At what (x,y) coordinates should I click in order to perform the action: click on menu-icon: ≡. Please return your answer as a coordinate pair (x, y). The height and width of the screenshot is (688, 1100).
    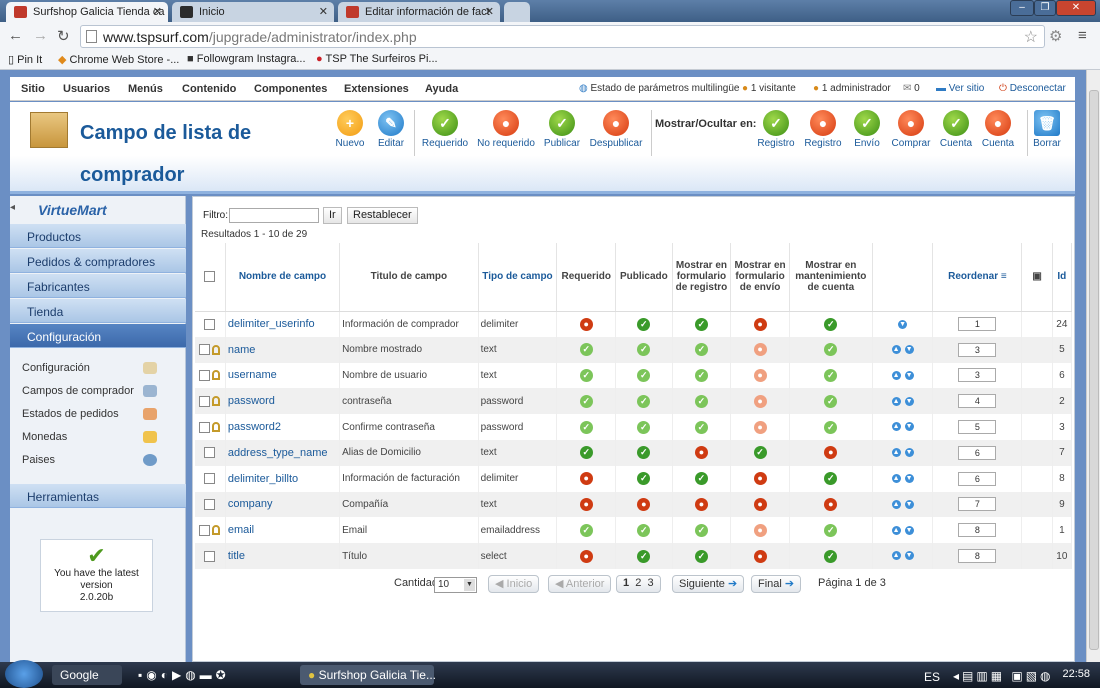
    Looking at the image, I should click on (1082, 35).